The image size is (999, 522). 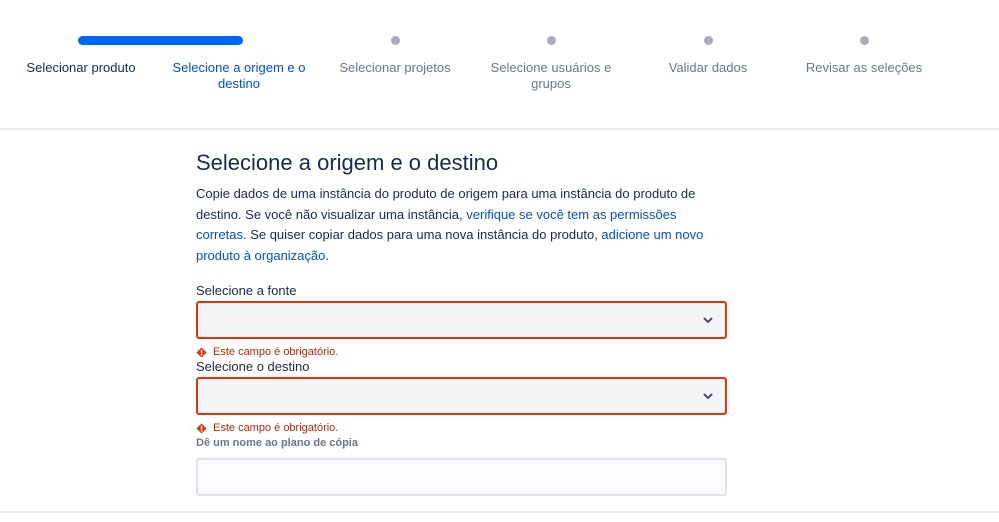 I want to click on source-error-text: Este campo é obrigatório., so click(x=276, y=352).